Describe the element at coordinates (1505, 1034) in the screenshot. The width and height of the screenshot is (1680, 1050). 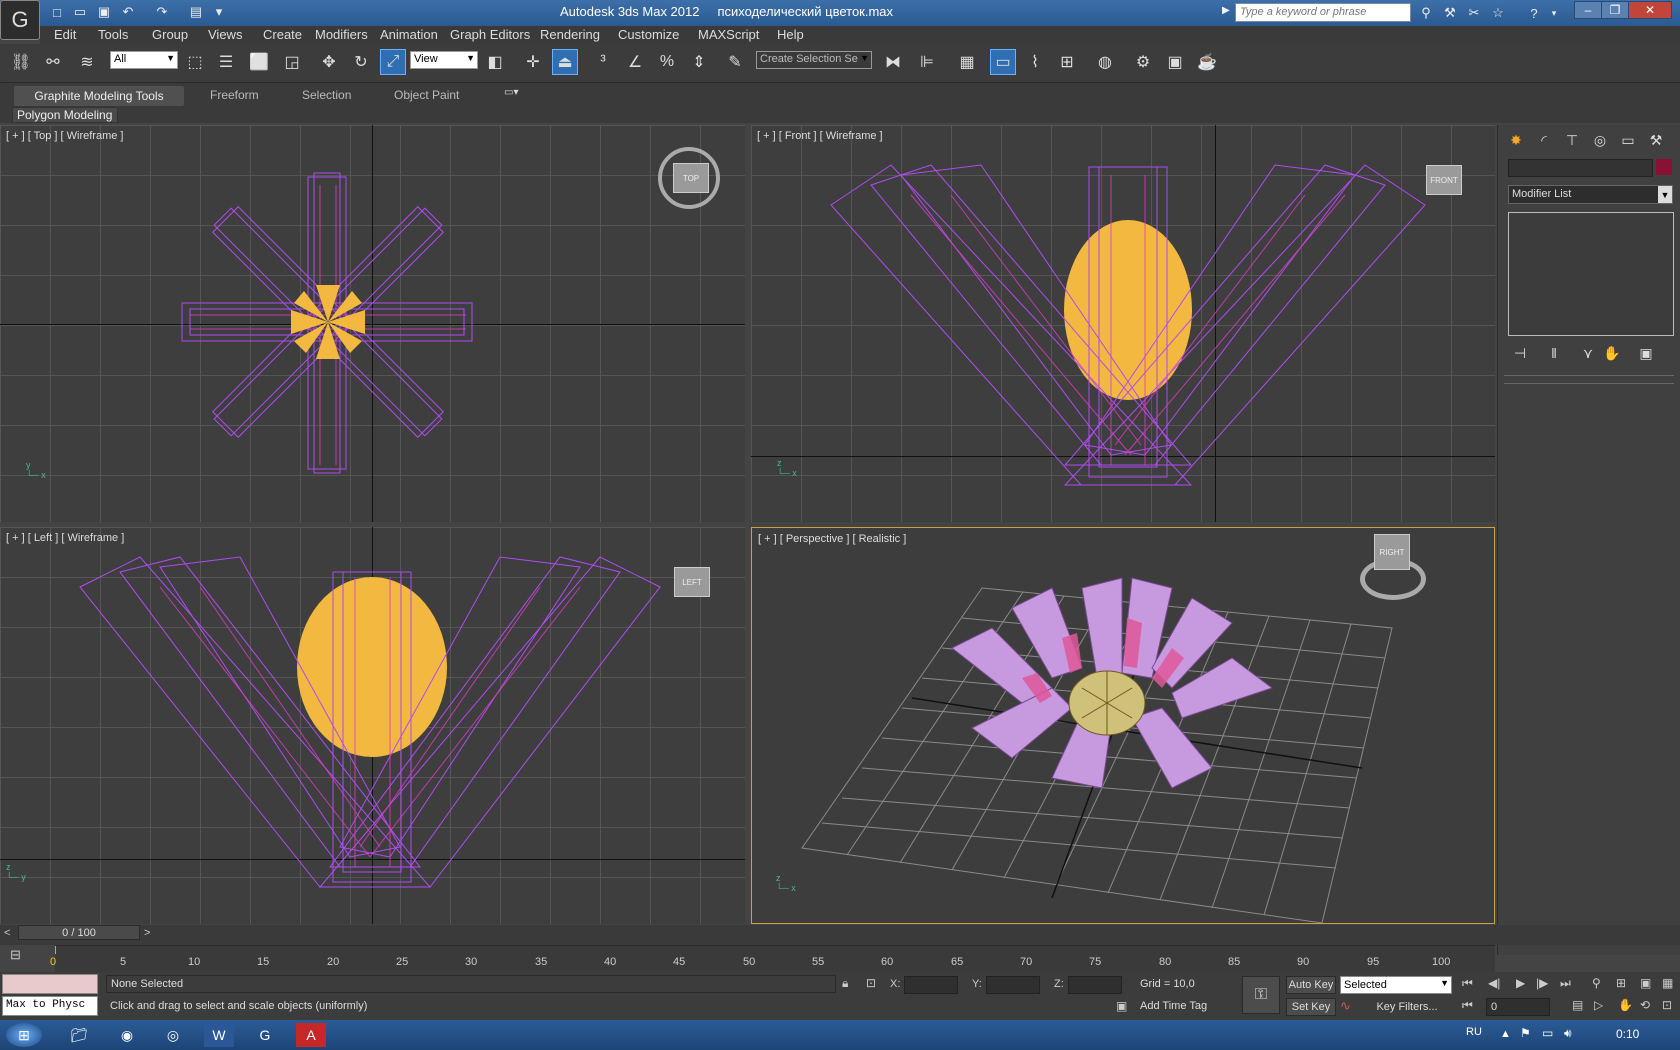
I see `show-hidden-icons-icon: ▲` at that location.